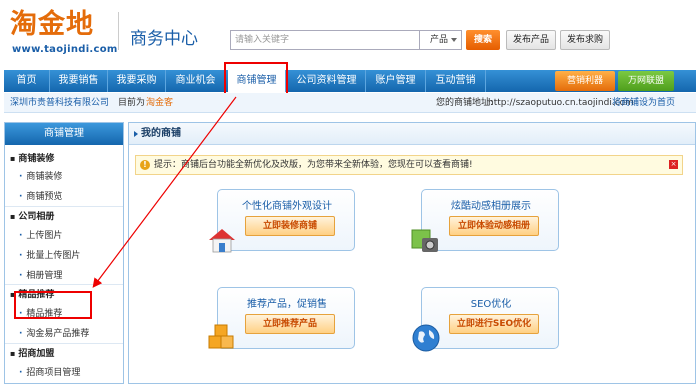  What do you see at coordinates (52, 24) in the screenshot?
I see `logo-title: 淘金地` at bounding box center [52, 24].